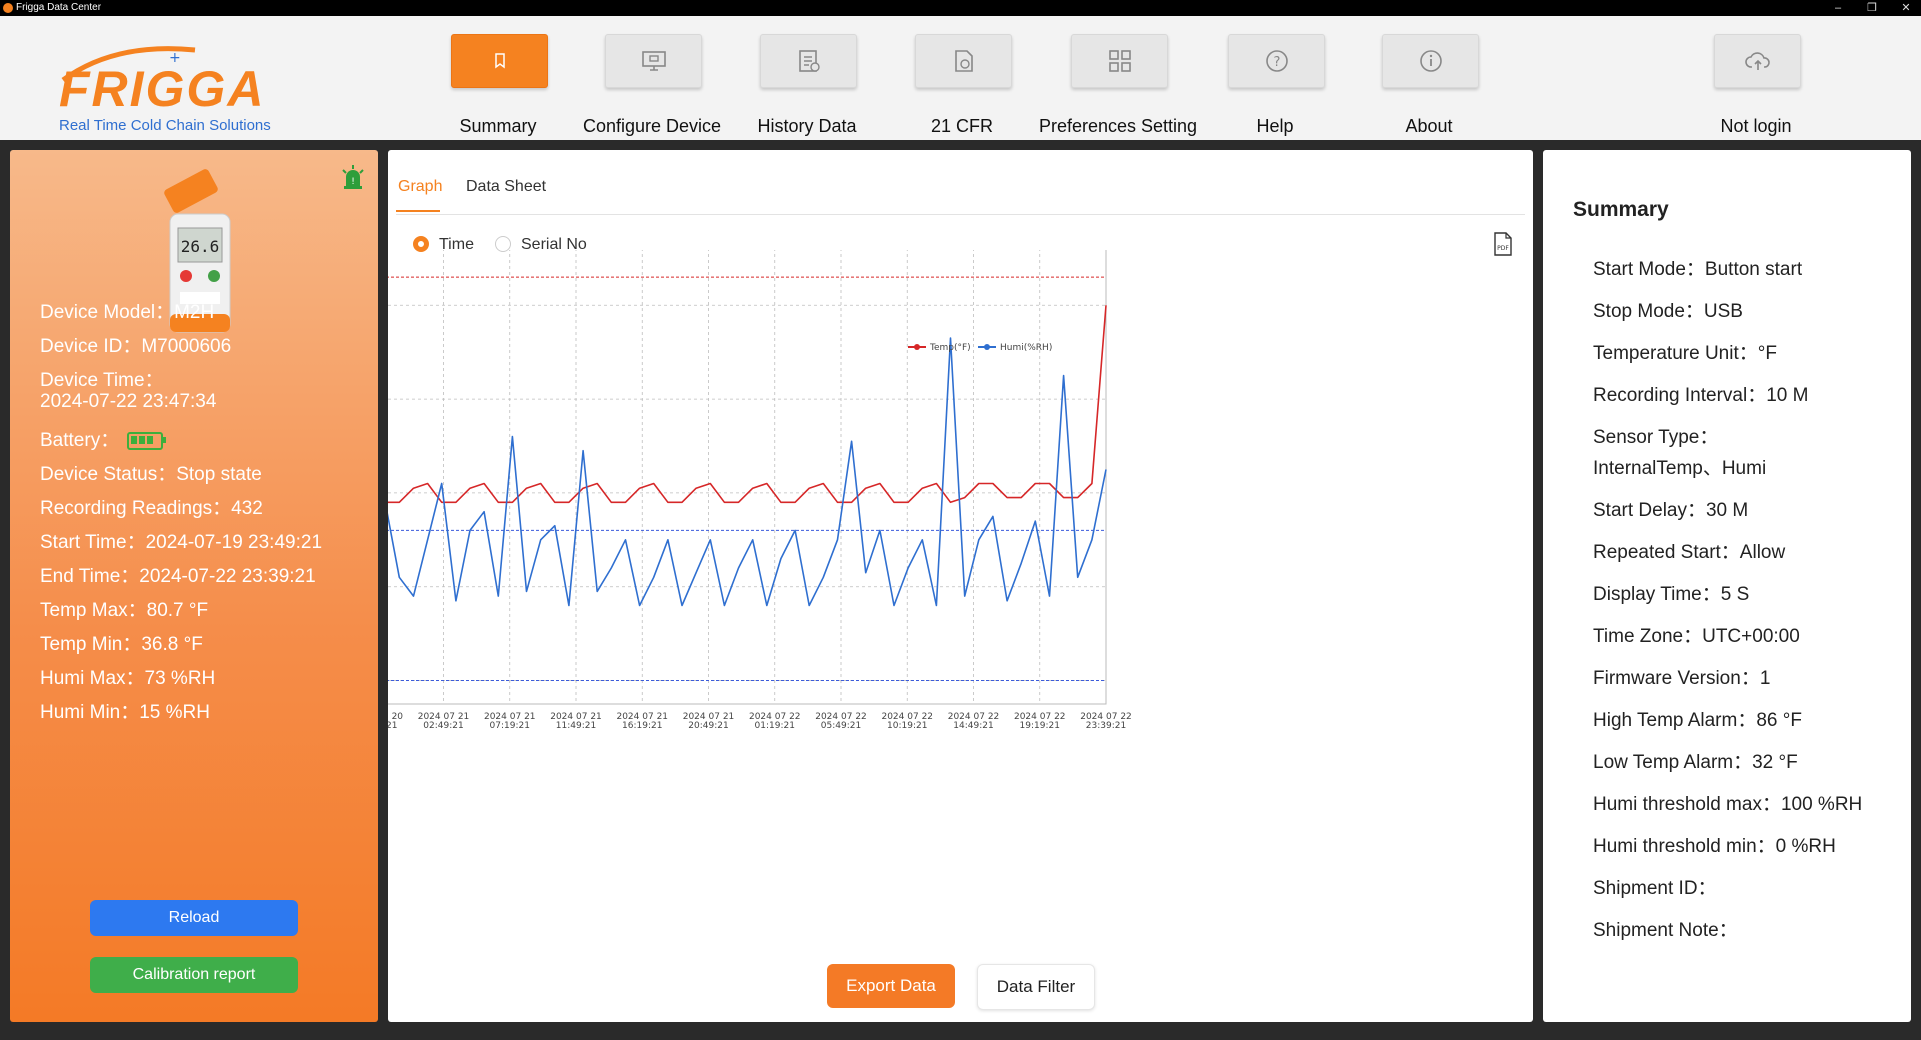 Image resolution: width=1921 pixels, height=1040 pixels. I want to click on nav-label-preferences-setting: Preferences Setting, so click(1118, 126).